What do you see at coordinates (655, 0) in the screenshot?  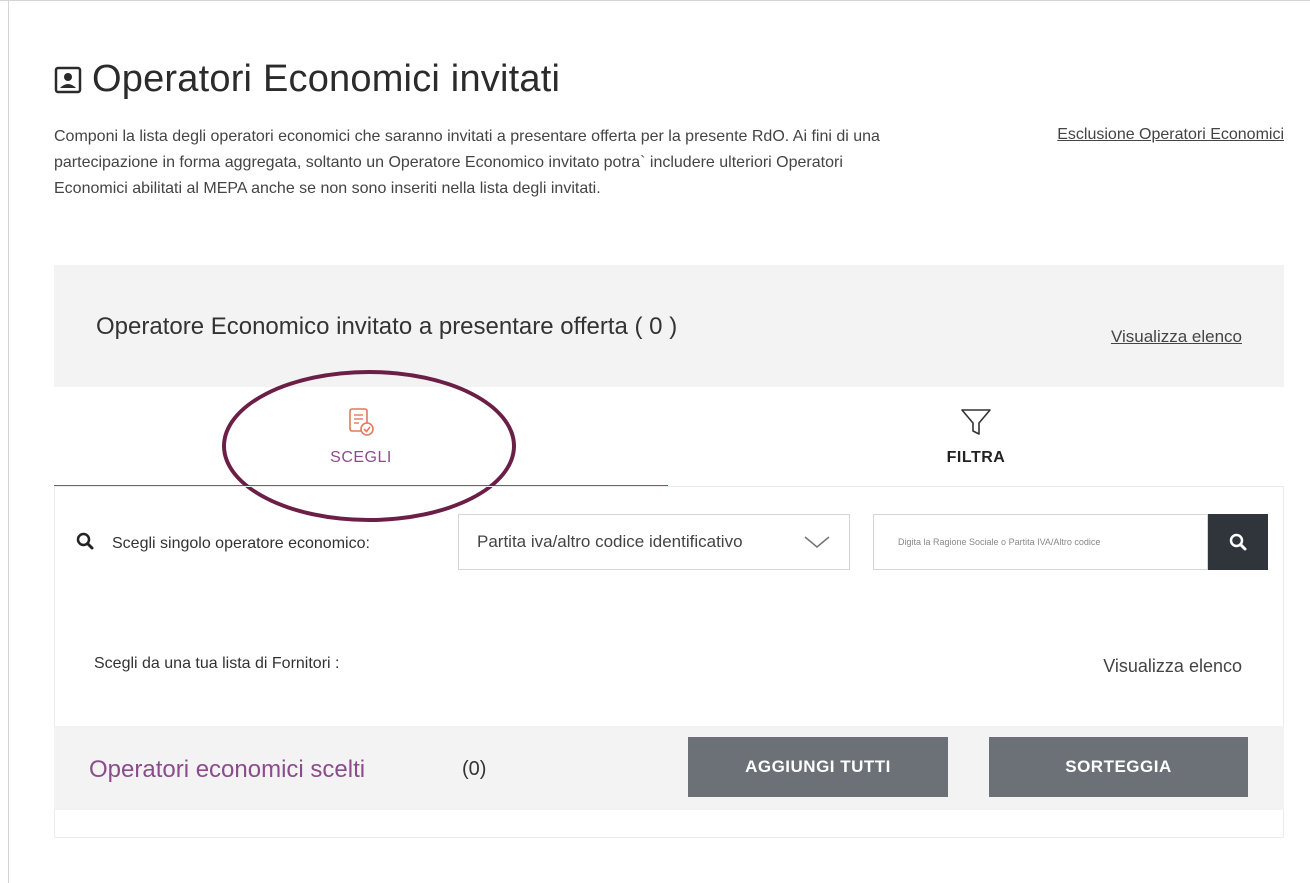 I see `frame-top-border` at bounding box center [655, 0].